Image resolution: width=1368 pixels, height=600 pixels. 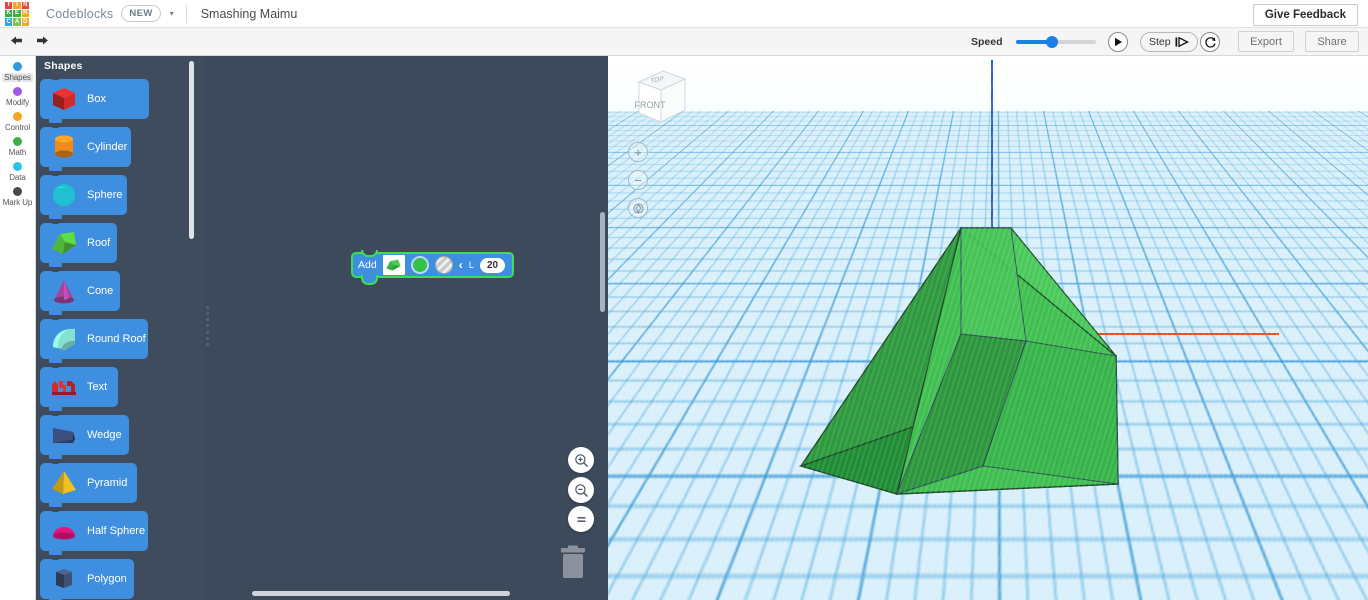 I want to click on shape-block-pyramid: Pyramid, so click(x=88, y=485).